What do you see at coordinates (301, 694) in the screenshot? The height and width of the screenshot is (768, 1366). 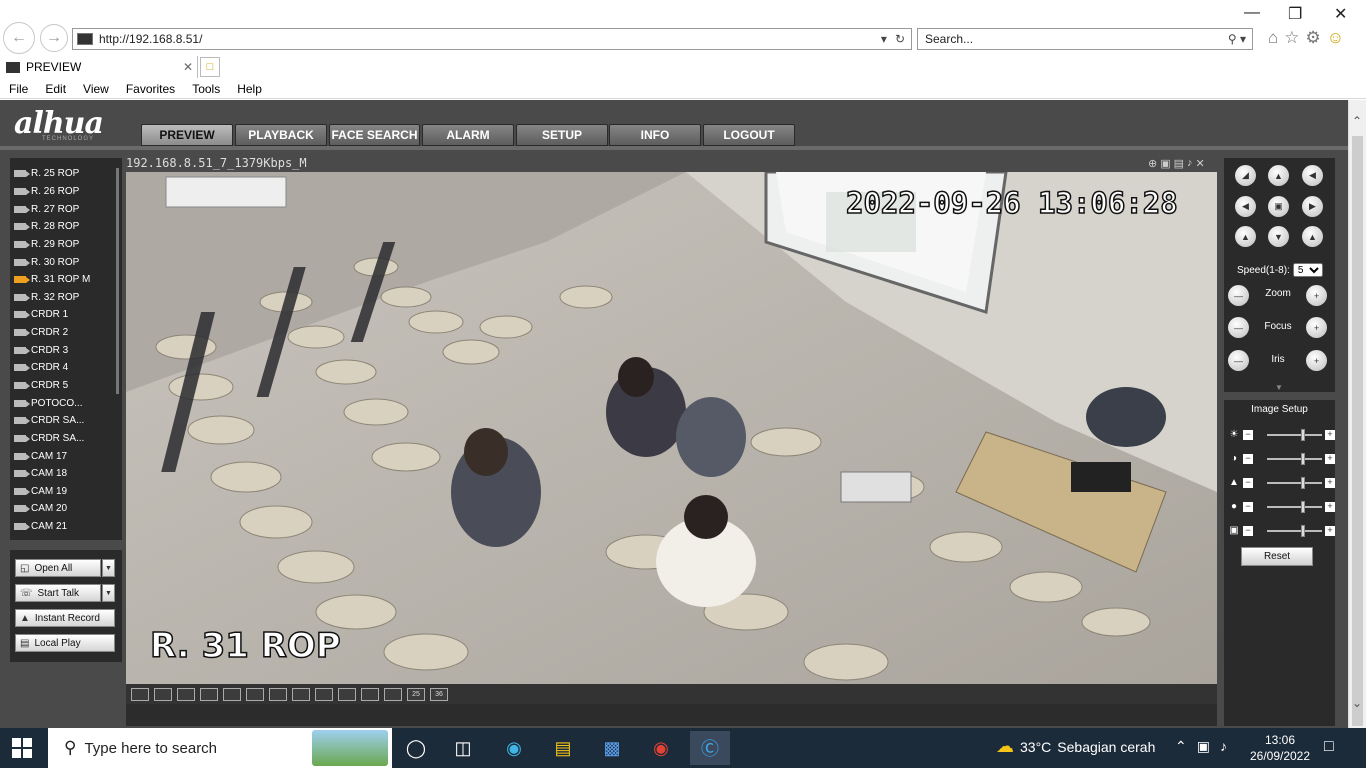 I see `layout-8-icon` at bounding box center [301, 694].